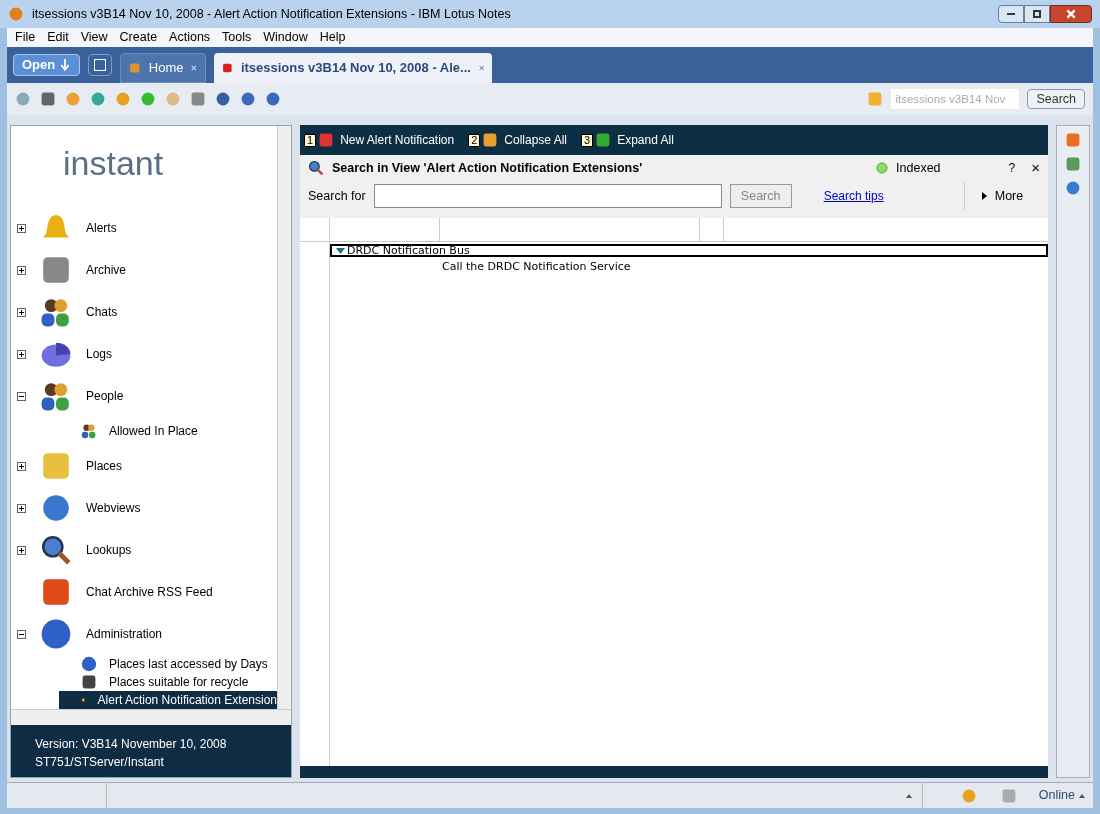  I want to click on menu-item: Window, so click(285, 37).